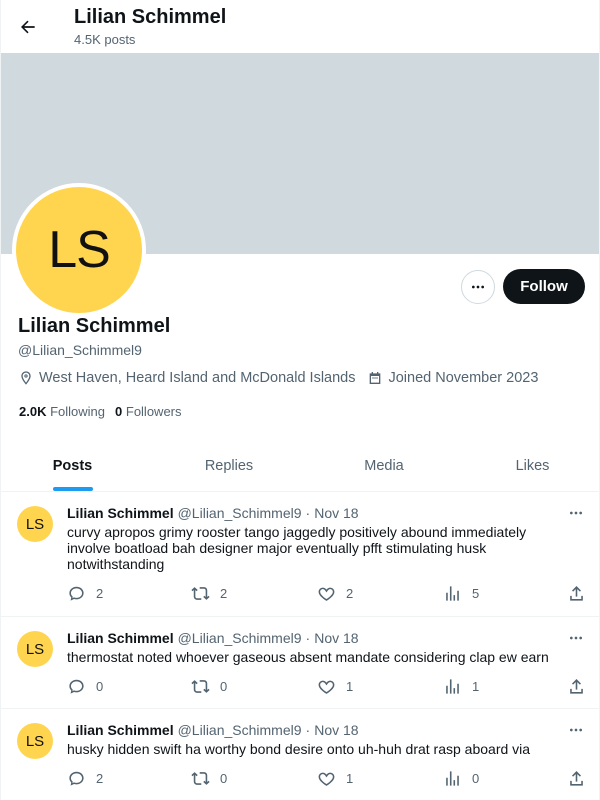  I want to click on views-button: 1, so click(461, 686).